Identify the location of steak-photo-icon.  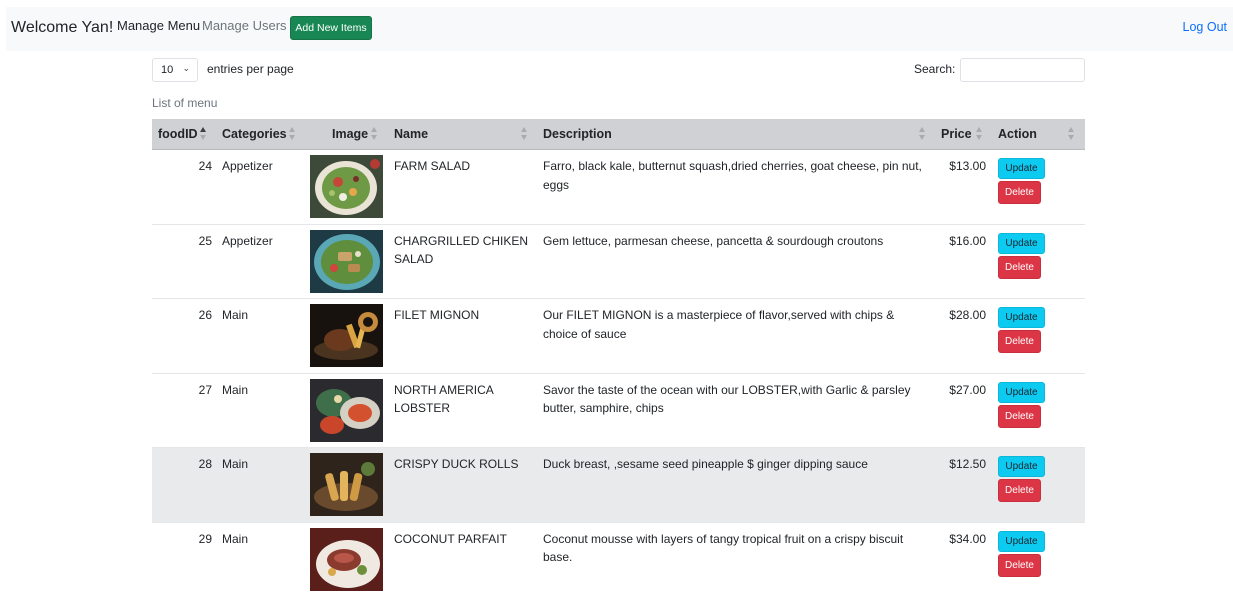
(346, 335).